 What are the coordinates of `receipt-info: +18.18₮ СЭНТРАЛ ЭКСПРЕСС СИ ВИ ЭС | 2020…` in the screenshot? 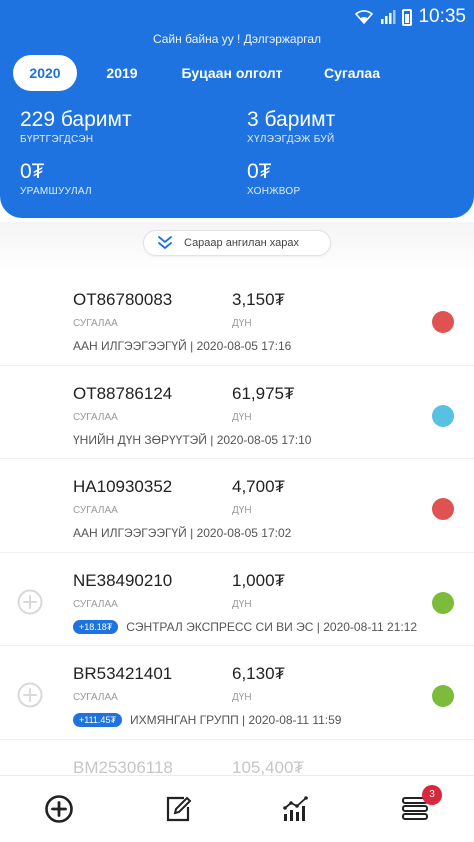 It's located at (245, 626).